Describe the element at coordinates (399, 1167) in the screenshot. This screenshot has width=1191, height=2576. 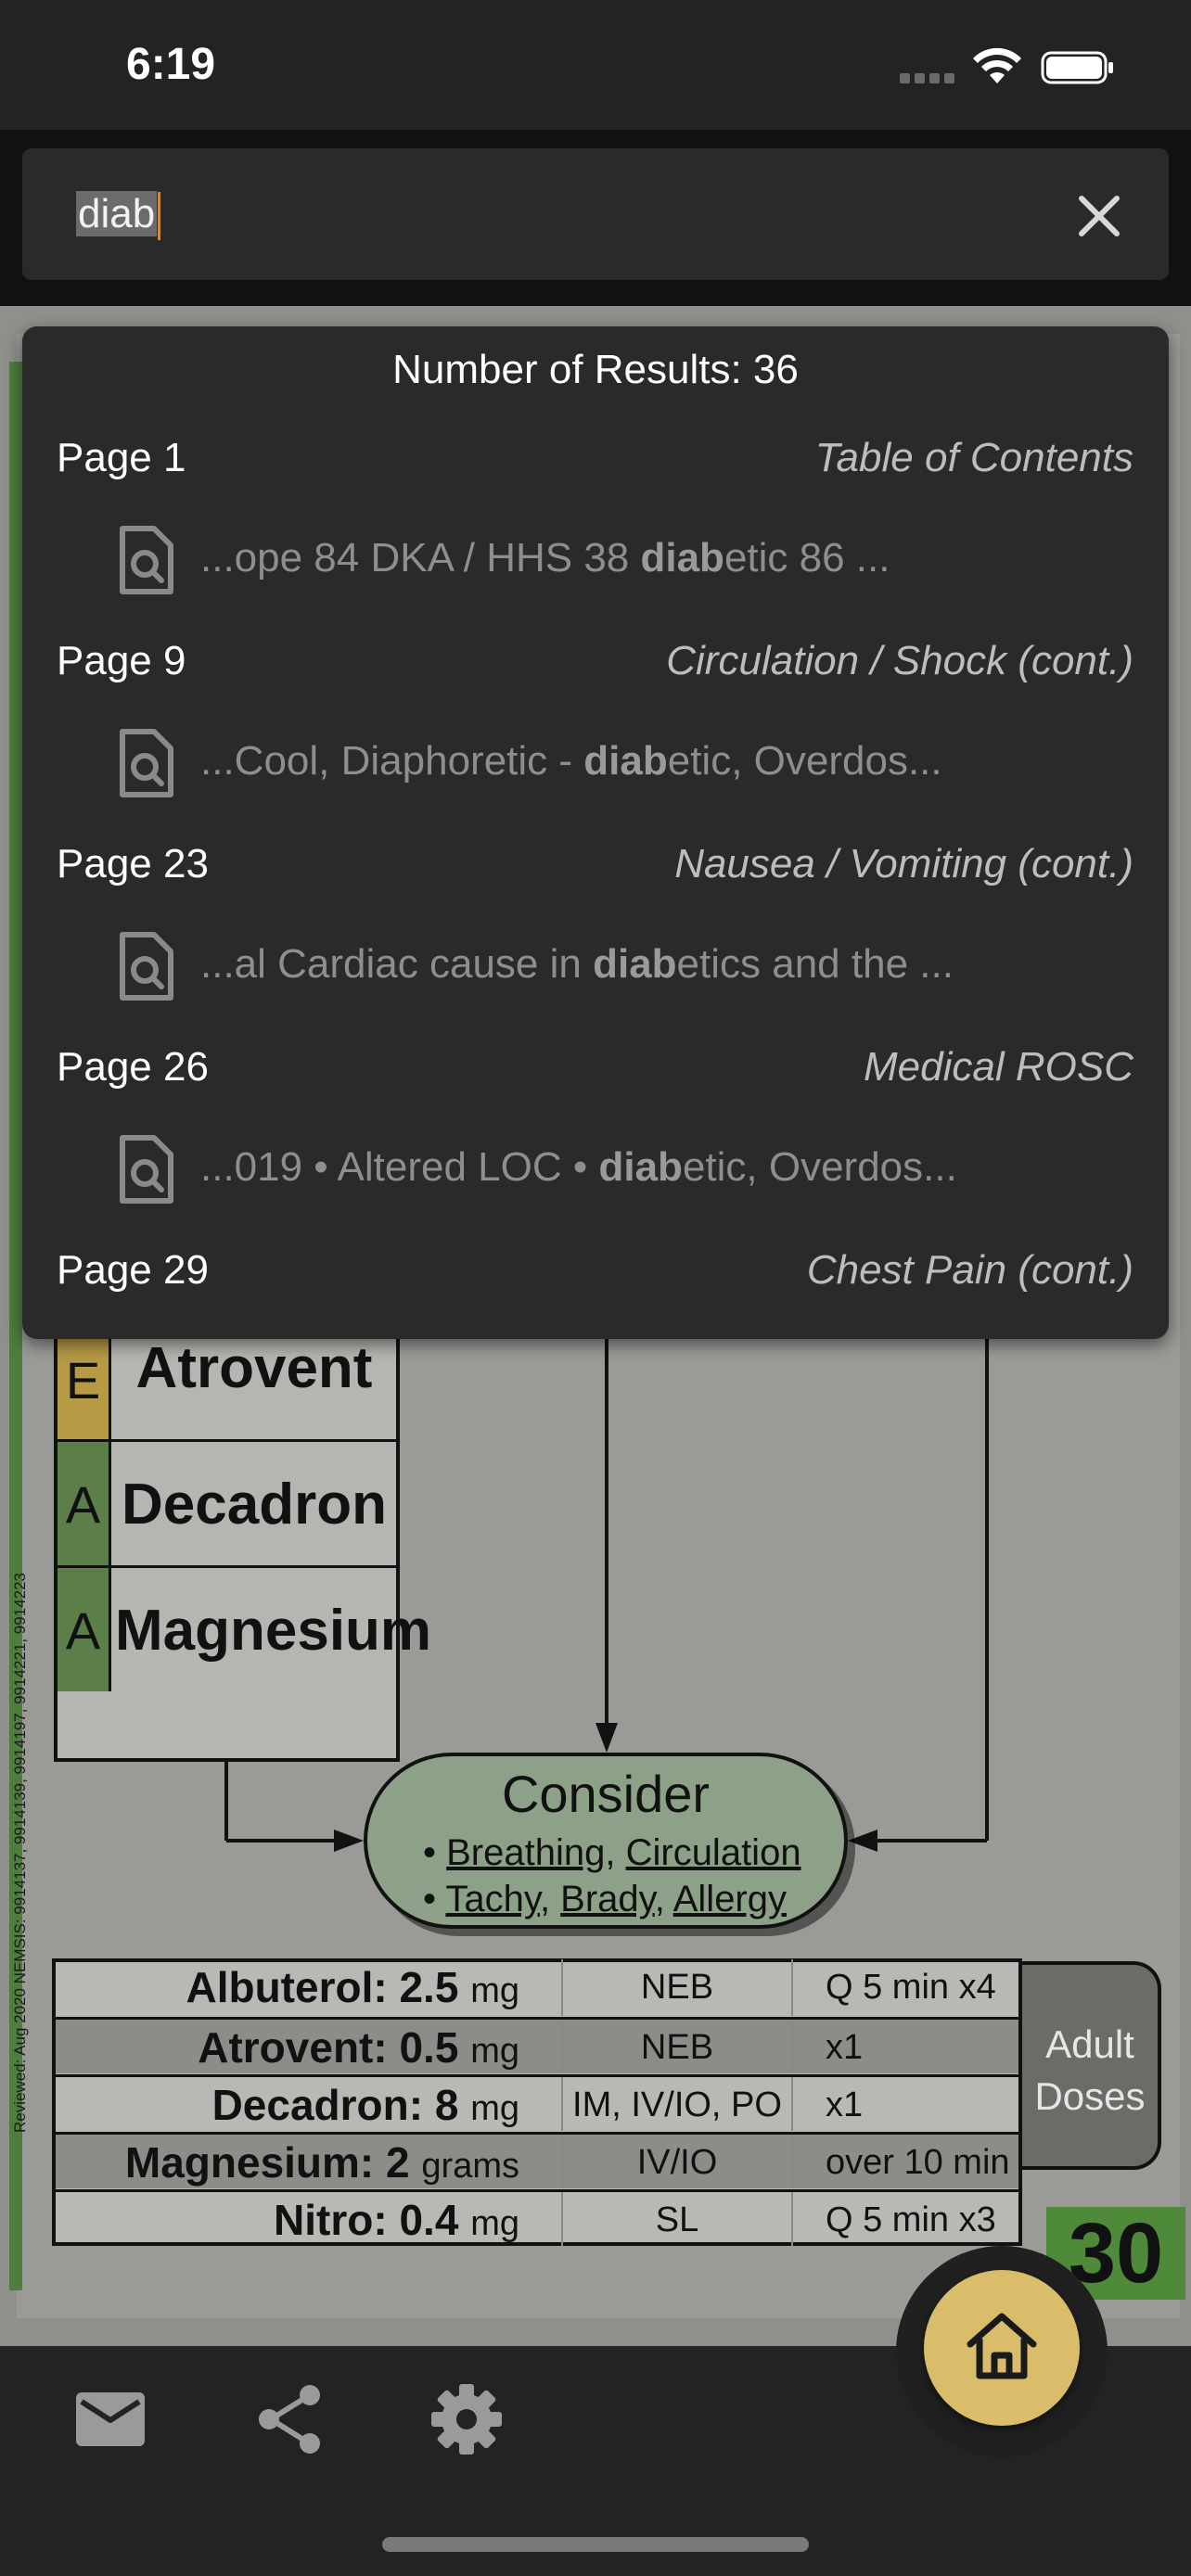
I see `snippet-text: ...019 • Altered LOC •` at that location.